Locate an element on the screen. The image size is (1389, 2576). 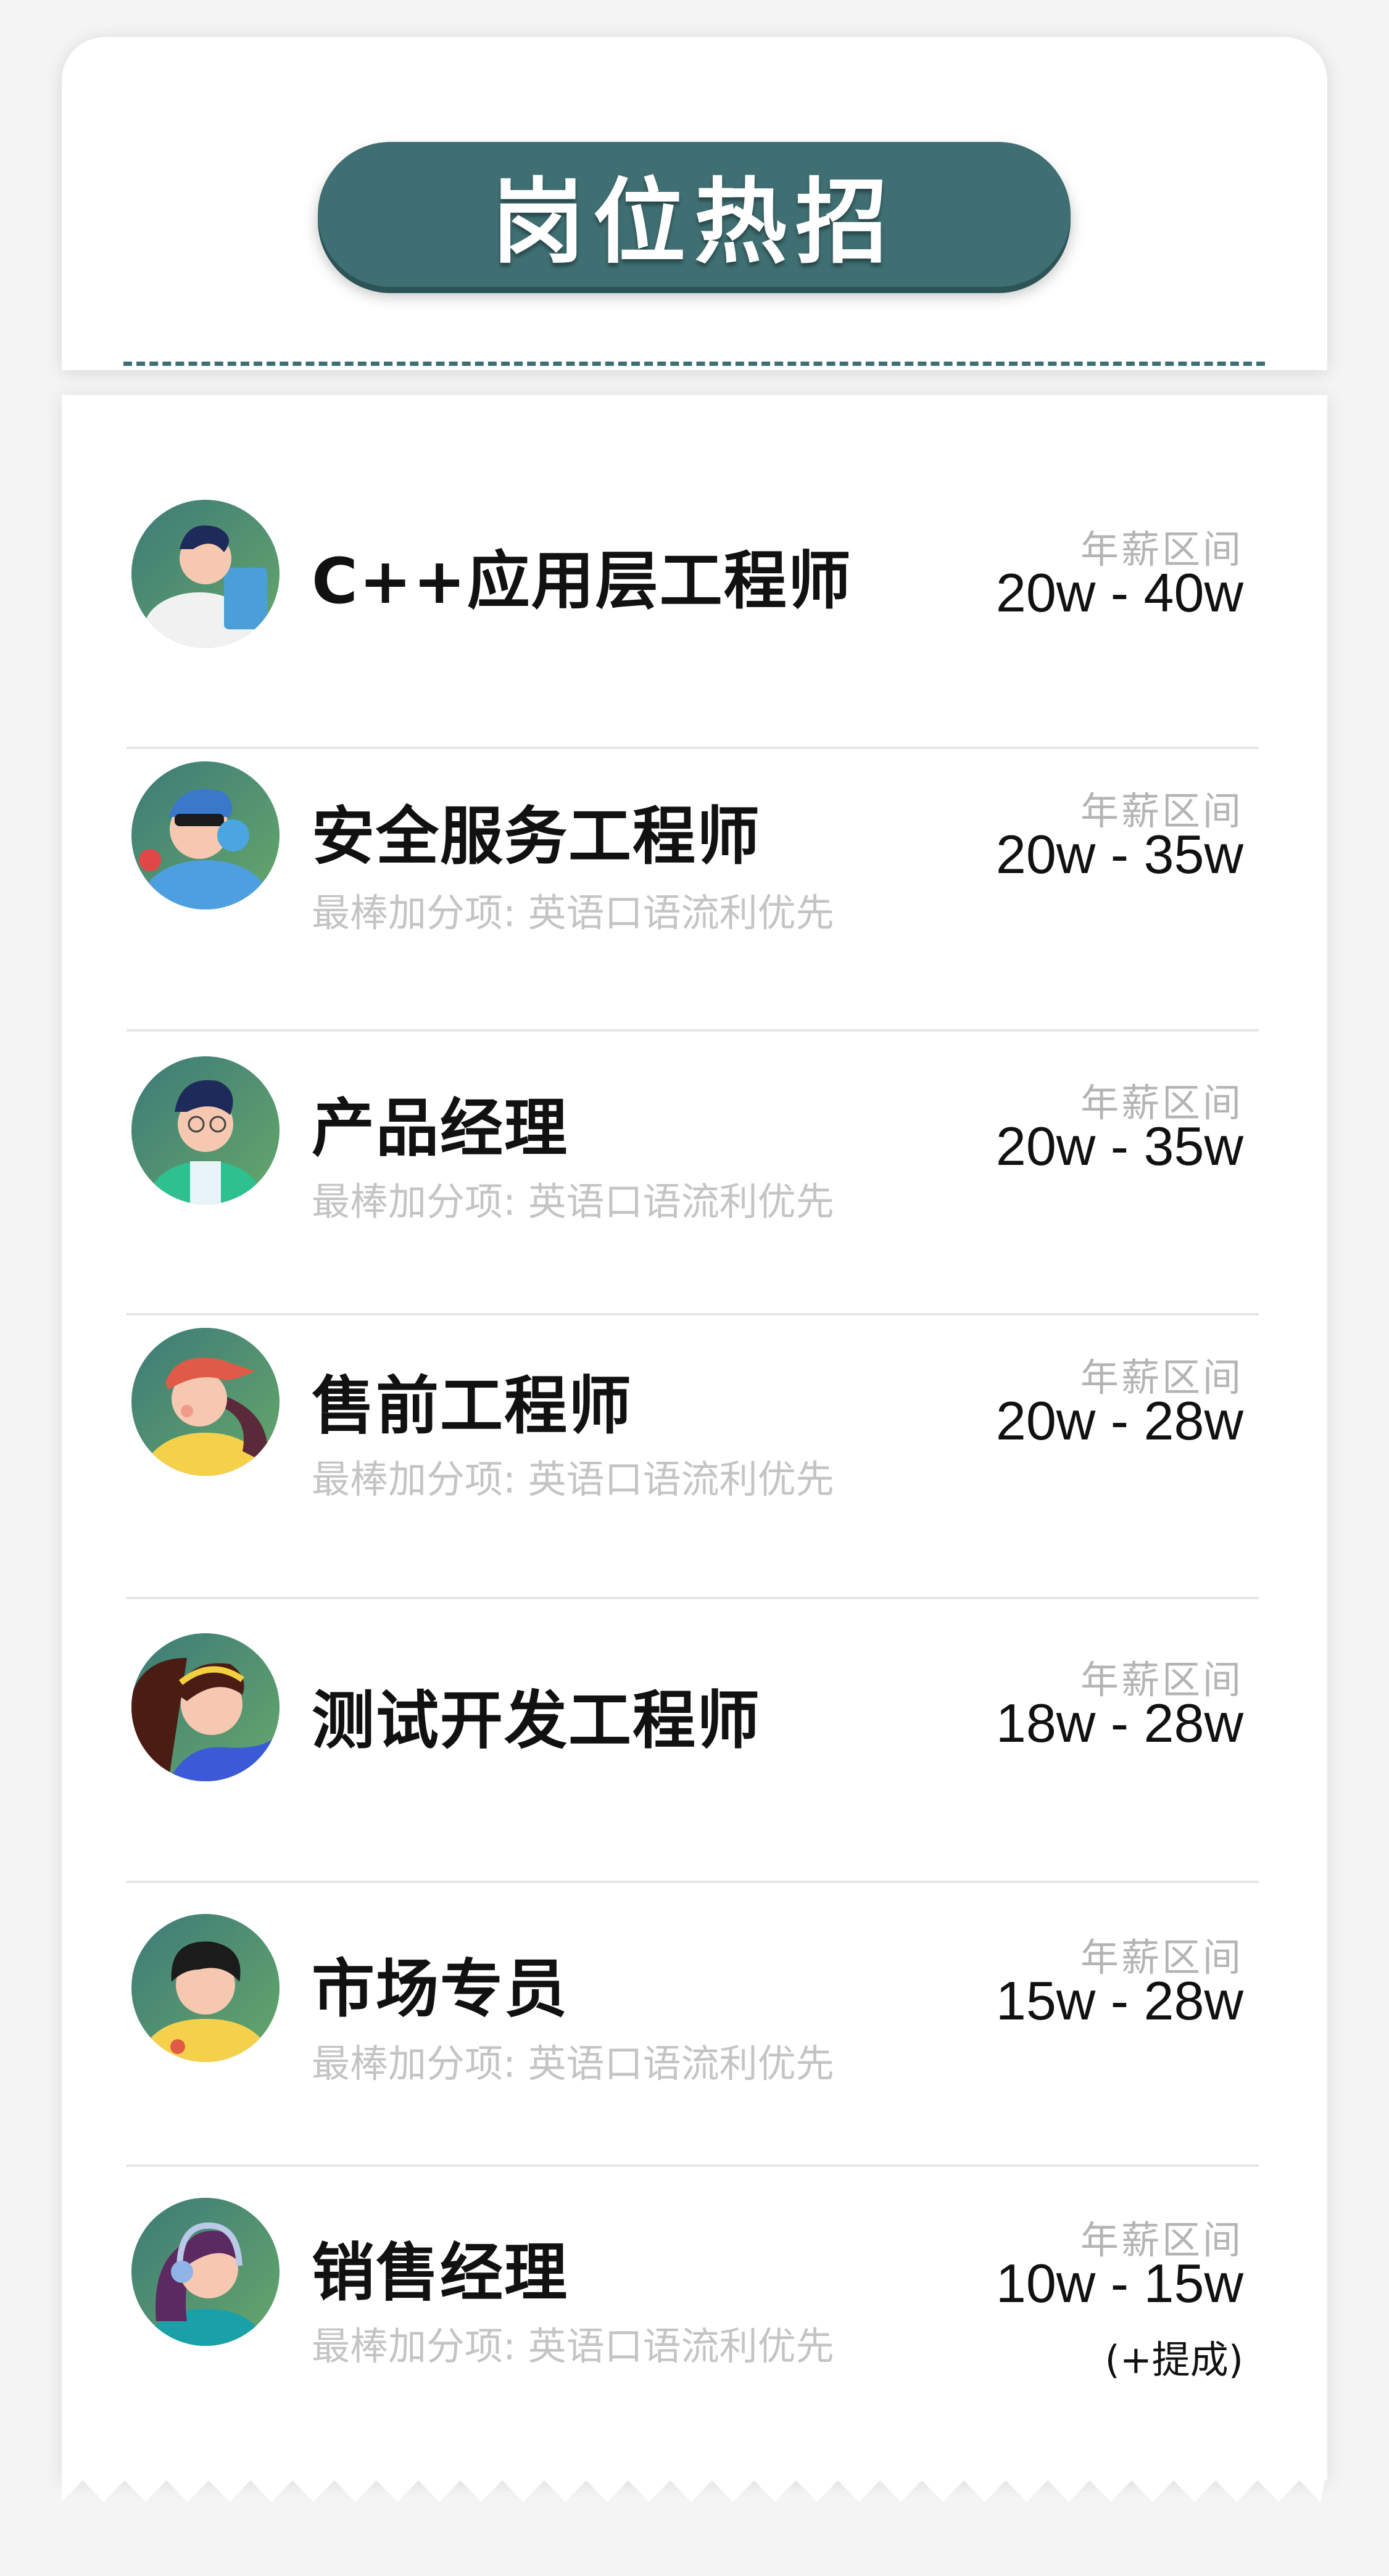
job-row: C++应用层工程师 年薪区间 20w - 40w is located at coordinates (692, 617).